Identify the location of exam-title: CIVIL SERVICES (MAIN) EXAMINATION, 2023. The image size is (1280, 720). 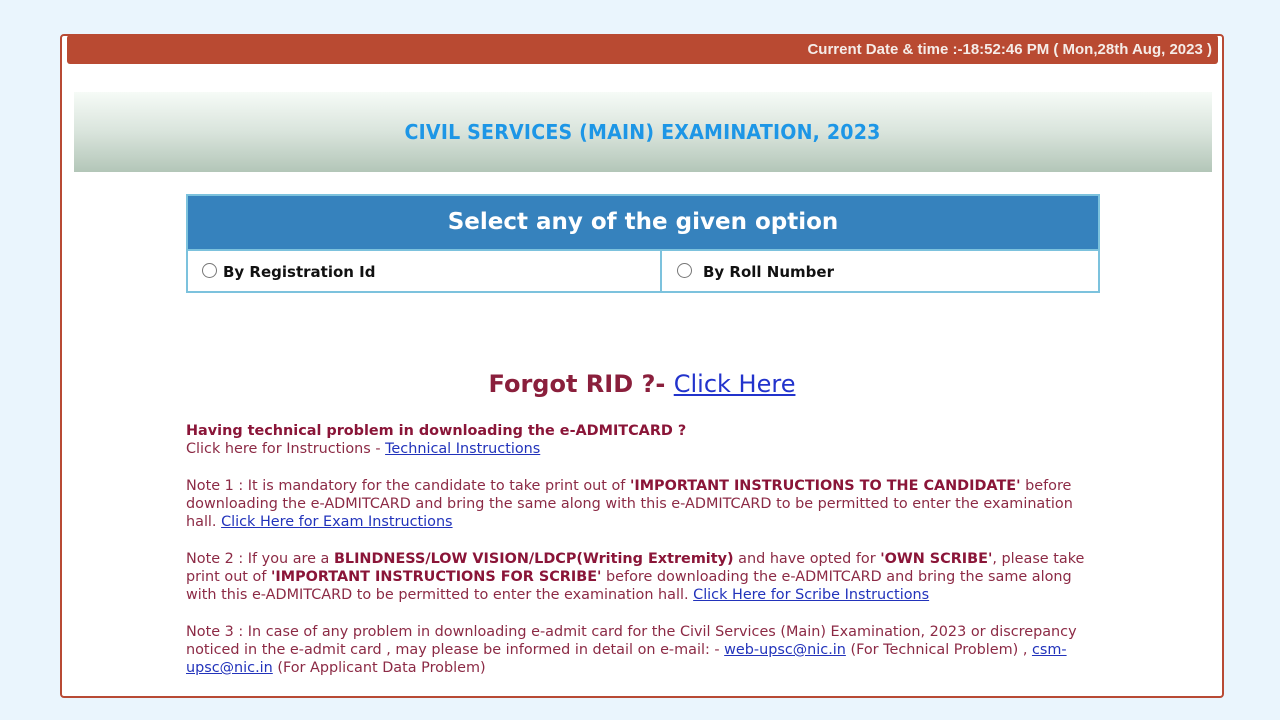
(643, 132).